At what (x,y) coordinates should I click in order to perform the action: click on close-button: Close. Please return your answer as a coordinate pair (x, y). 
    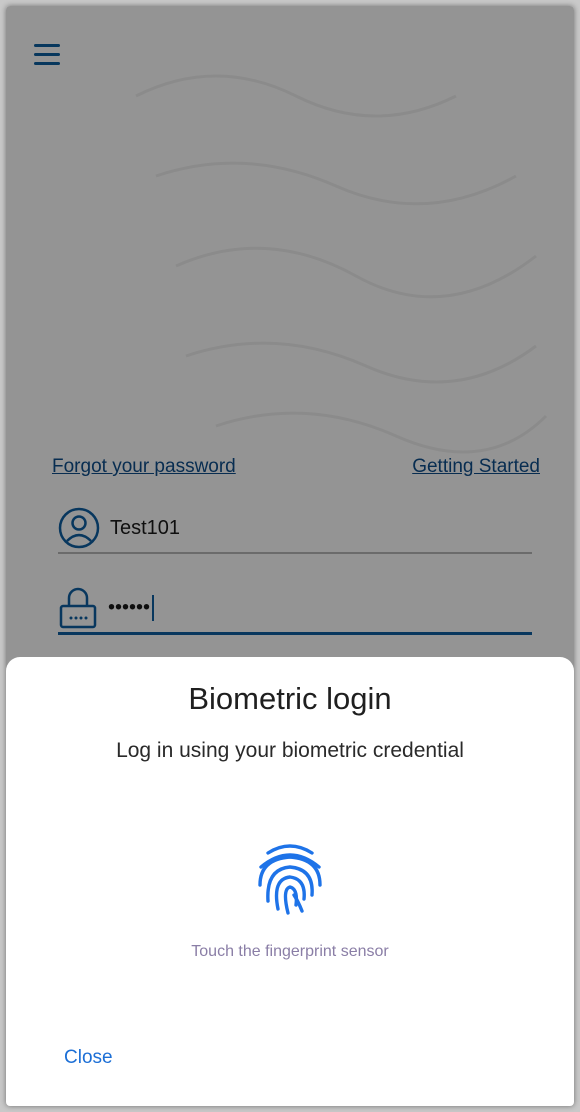
    Looking at the image, I should click on (88, 1058).